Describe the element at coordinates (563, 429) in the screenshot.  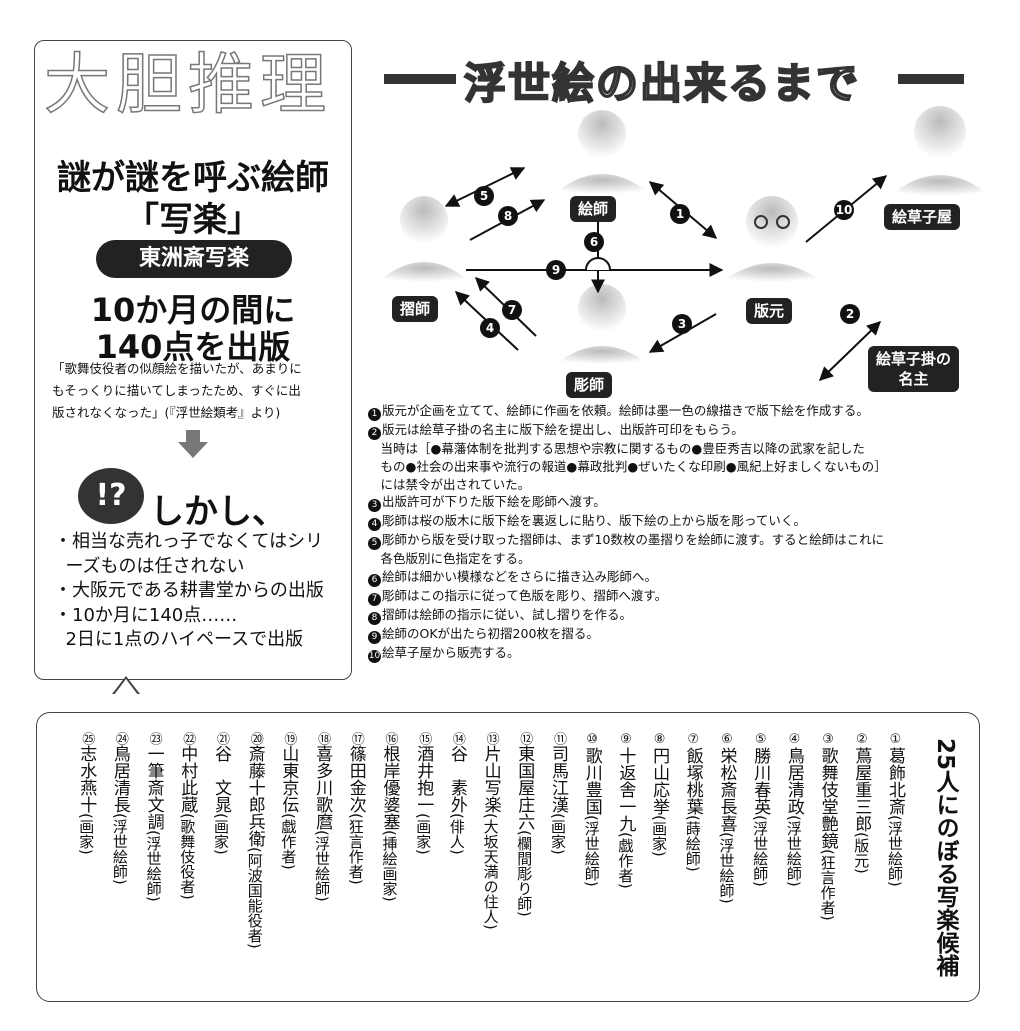
I see `step-text: 版元は絵草子掛の名主に版下絵を提出し、出版許可印をもらう。` at that location.